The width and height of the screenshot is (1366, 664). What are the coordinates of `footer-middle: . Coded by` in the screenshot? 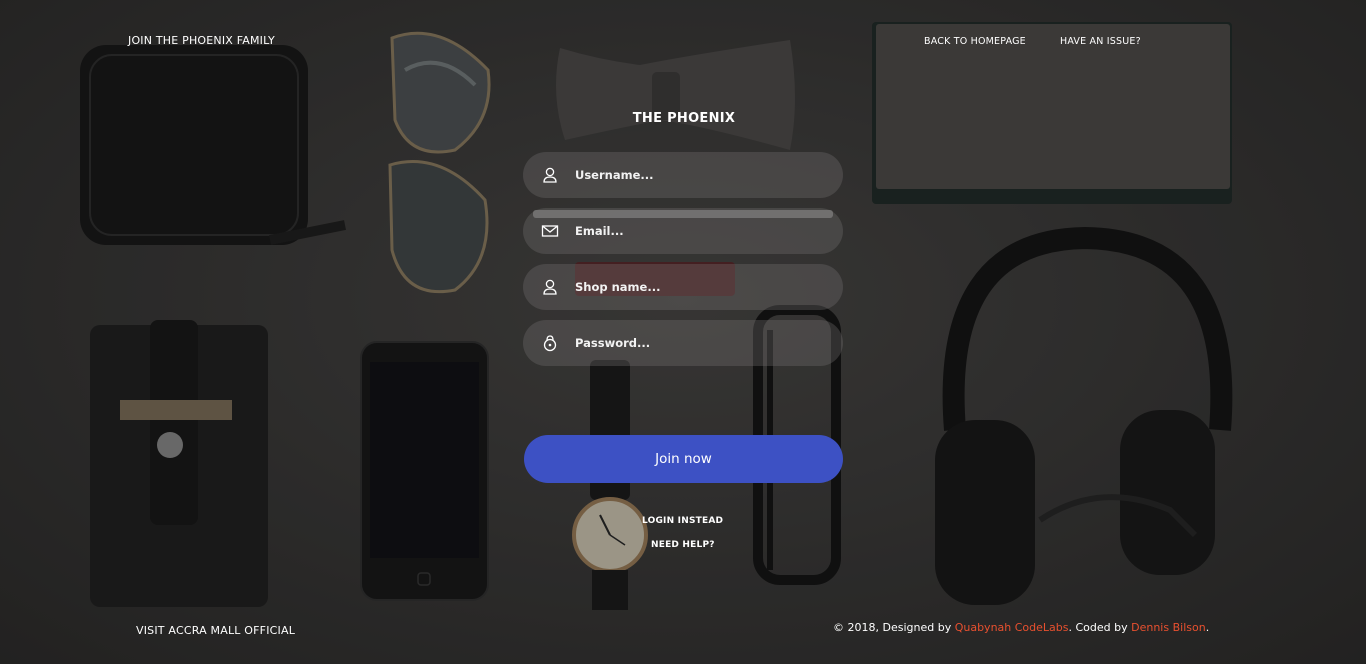 It's located at (1100, 627).